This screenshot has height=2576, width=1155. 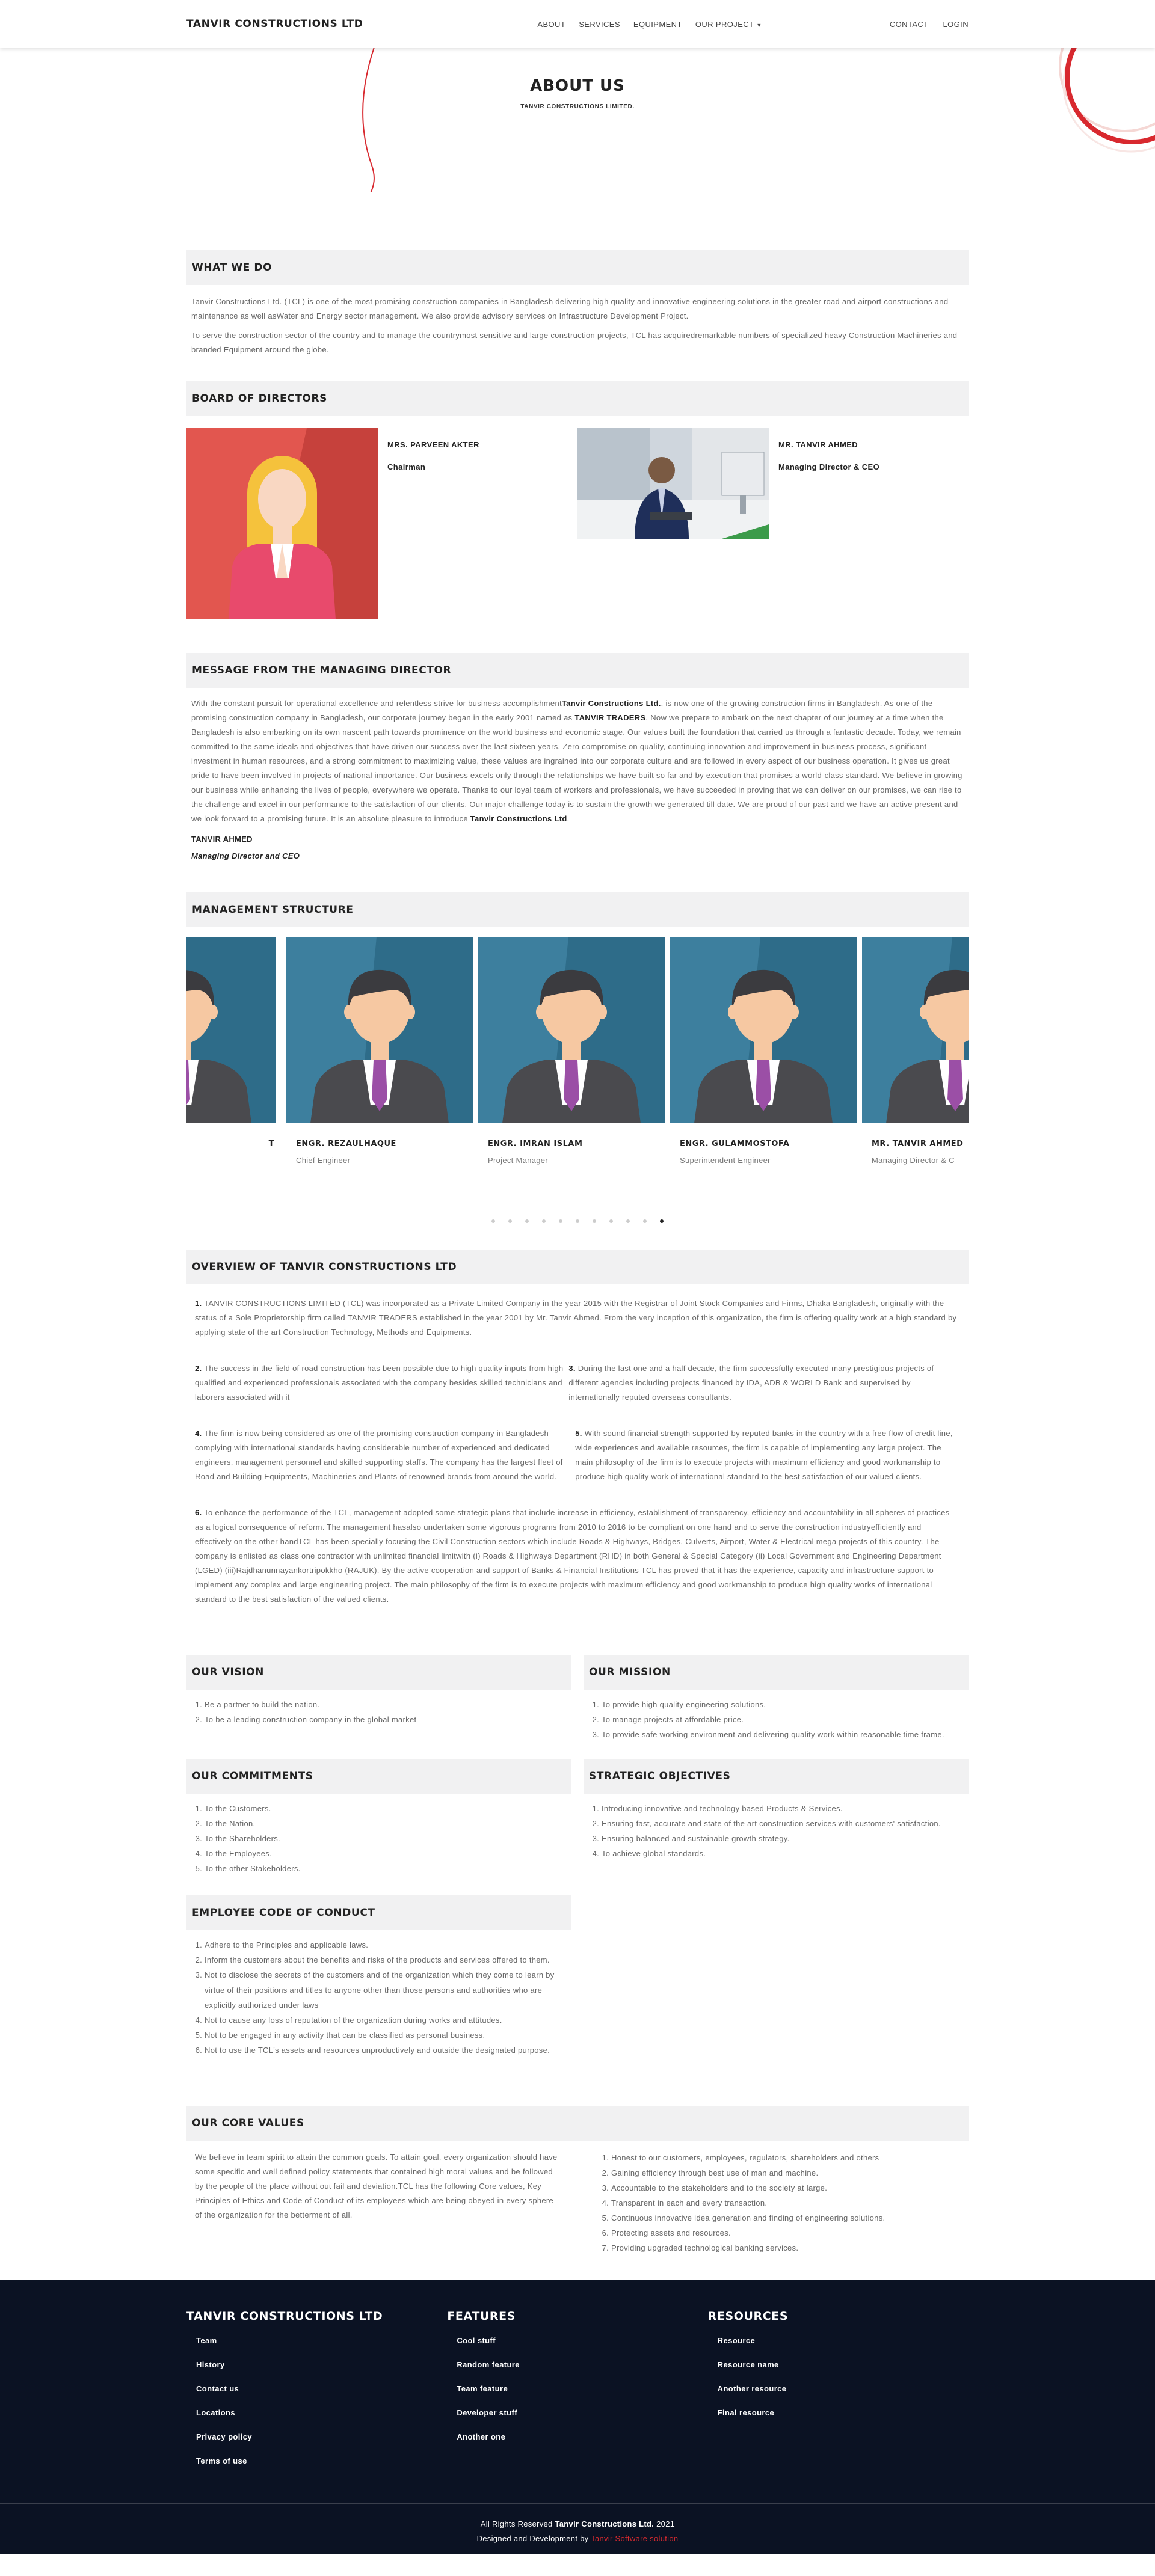 I want to click on copyright-company: Tanvir Constructions Ltd., so click(x=604, y=2524).